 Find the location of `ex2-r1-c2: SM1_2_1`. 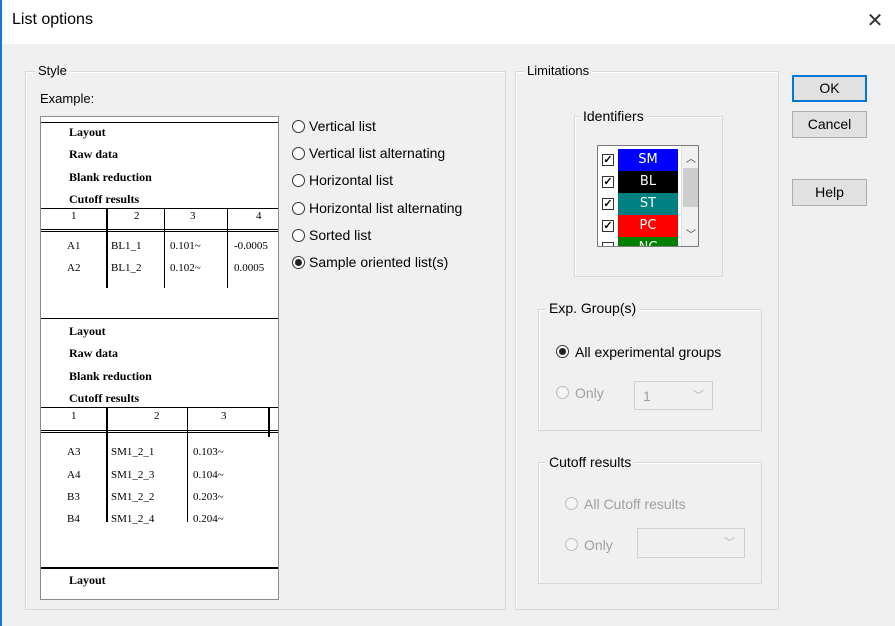

ex2-r1-c2: SM1_2_1 is located at coordinates (133, 452).